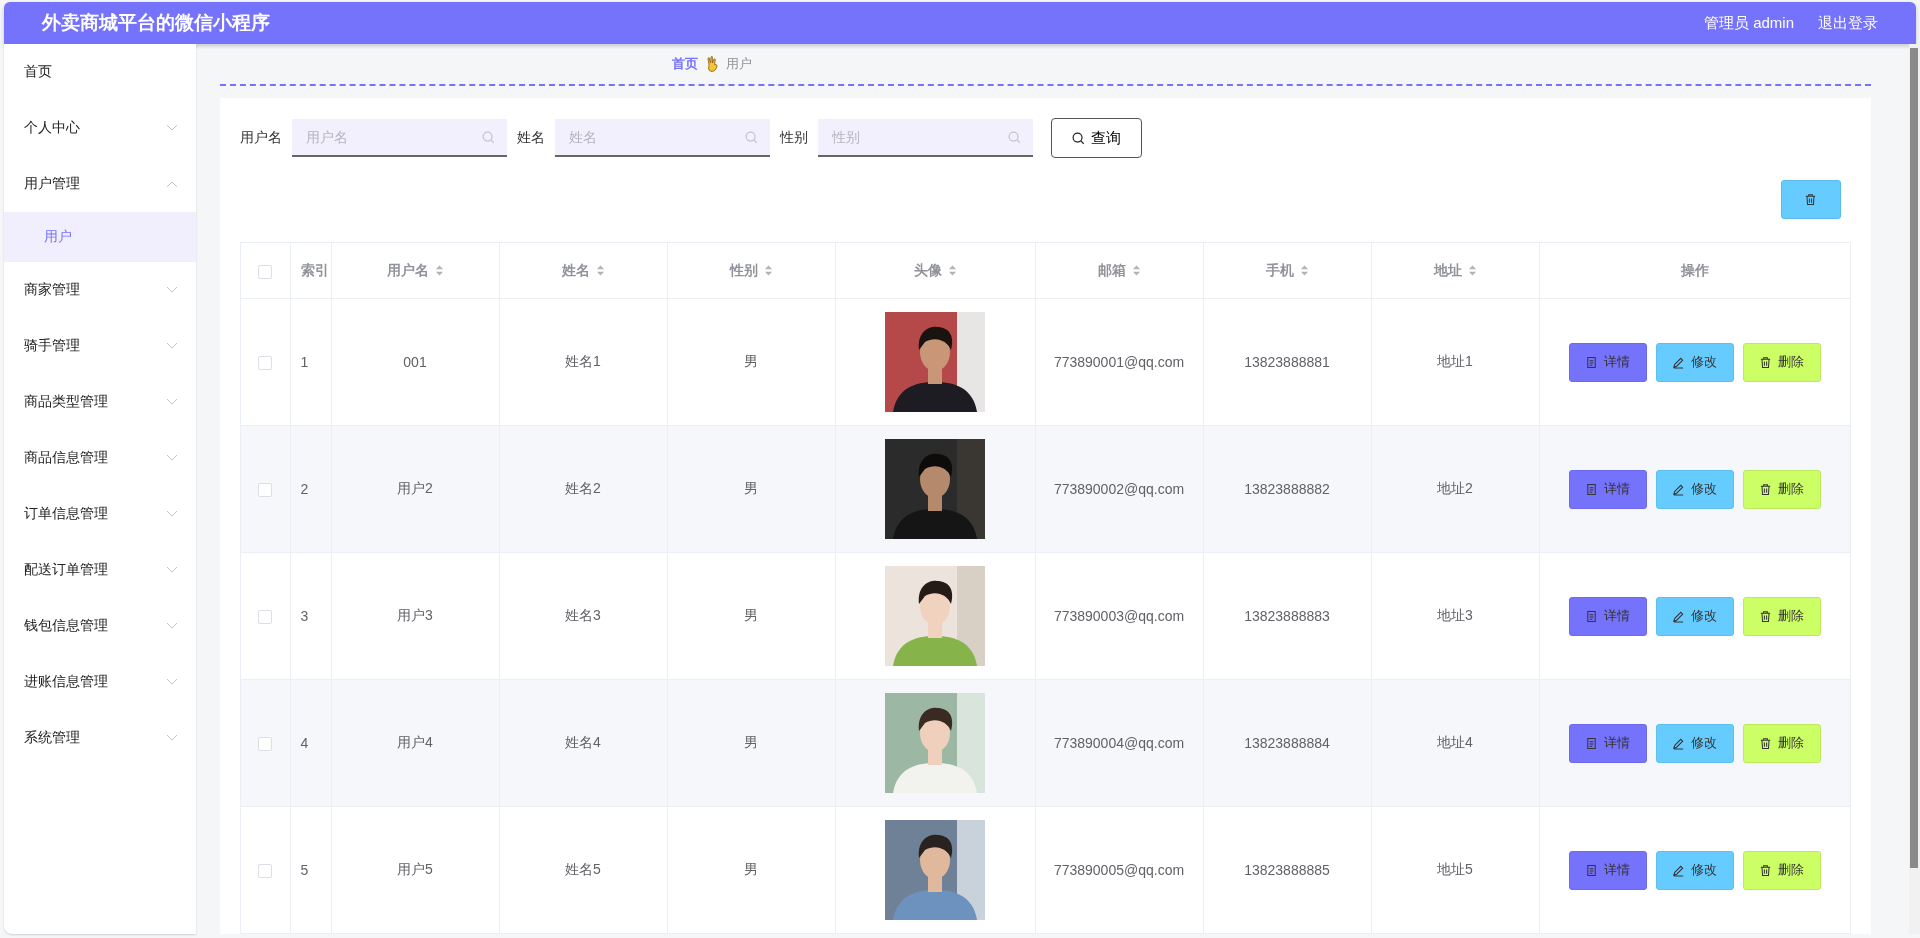  Describe the element at coordinates (100, 237) in the screenshot. I see `sidebar-subitem: 用户` at that location.